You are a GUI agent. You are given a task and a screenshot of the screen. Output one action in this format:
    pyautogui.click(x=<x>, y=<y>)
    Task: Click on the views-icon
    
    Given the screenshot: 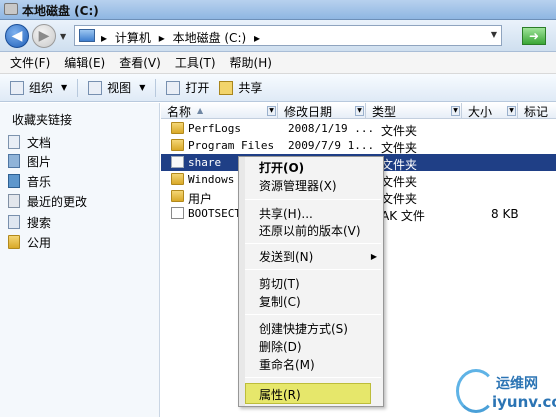 What is the action you would take?
    pyautogui.click(x=95, y=87)
    